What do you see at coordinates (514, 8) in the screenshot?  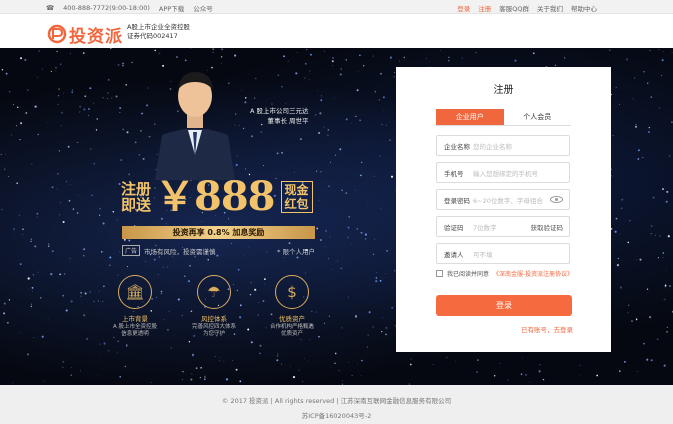 I see `qq-group-link: 客服QQ群` at bounding box center [514, 8].